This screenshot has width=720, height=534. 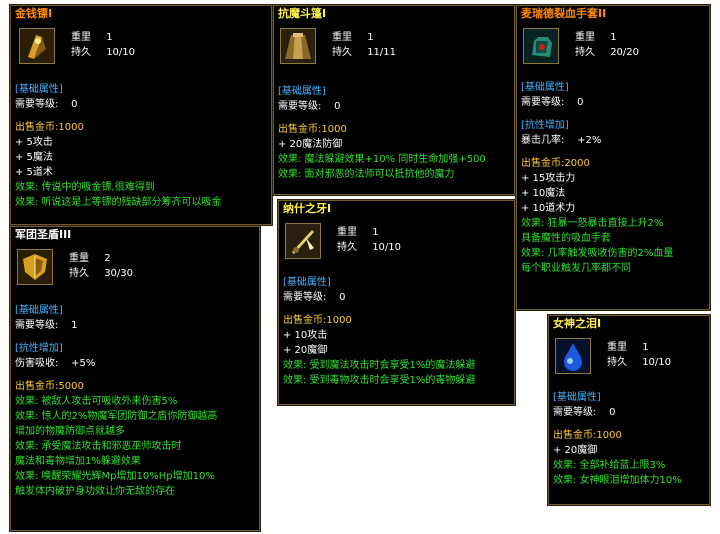 What do you see at coordinates (310, 144) in the screenshot?
I see `stat-line: + 20魔法防御` at bounding box center [310, 144].